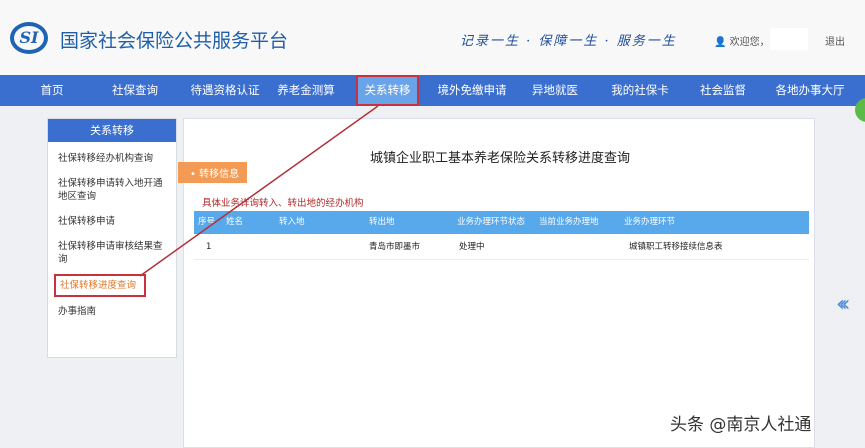  Describe the element at coordinates (741, 425) in the screenshot. I see `watermark: 头条 @南京人社通` at that location.